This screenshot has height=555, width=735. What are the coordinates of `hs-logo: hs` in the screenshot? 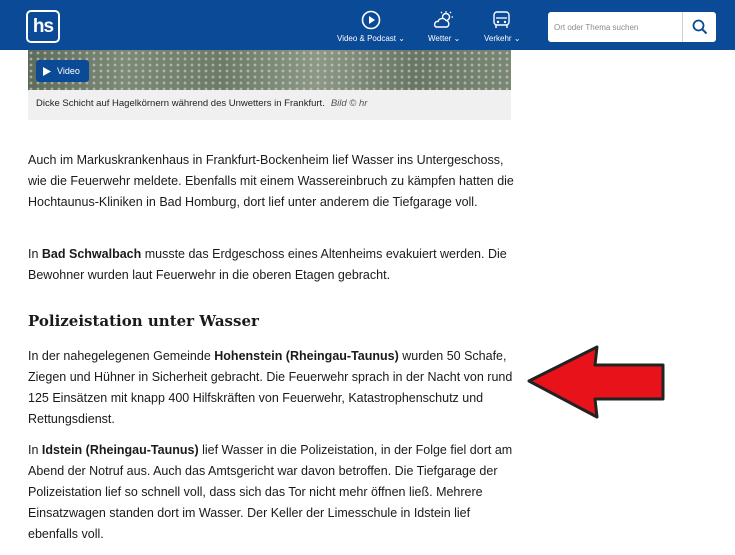 It's located at (43, 26).